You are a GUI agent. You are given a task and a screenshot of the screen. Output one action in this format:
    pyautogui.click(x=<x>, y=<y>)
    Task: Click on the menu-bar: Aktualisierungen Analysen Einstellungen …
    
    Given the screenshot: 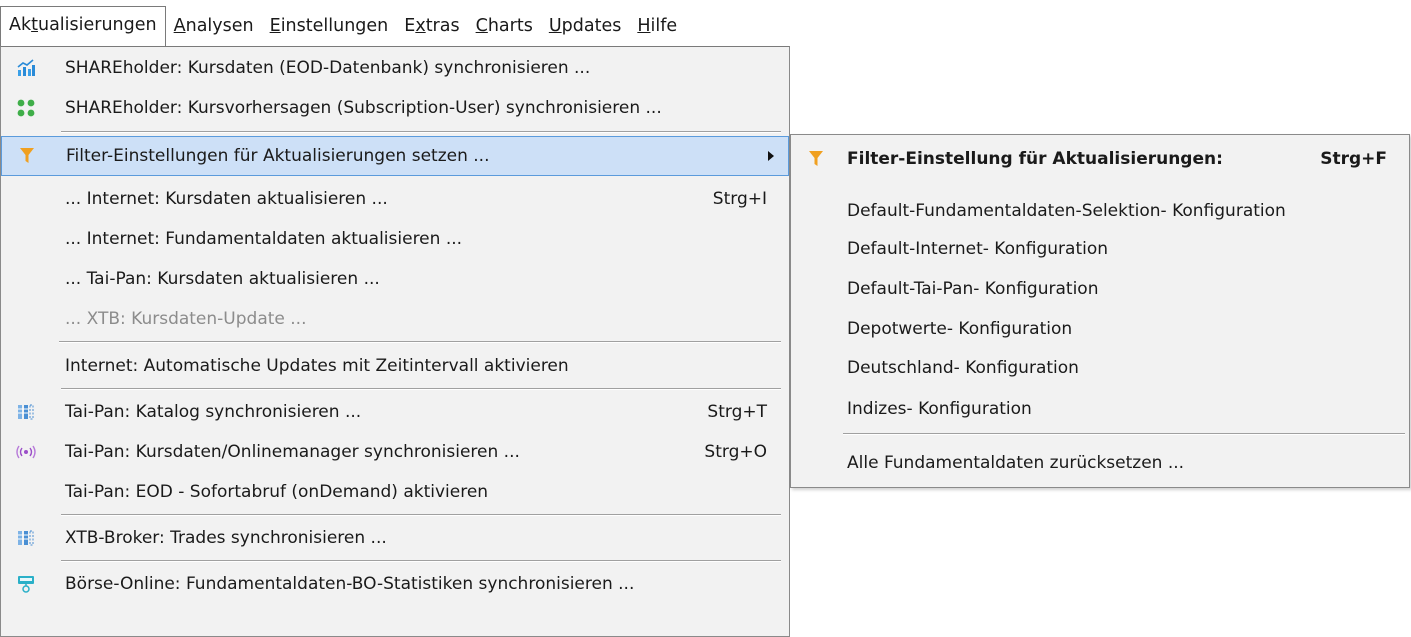 What is the action you would take?
    pyautogui.click(x=395, y=23)
    